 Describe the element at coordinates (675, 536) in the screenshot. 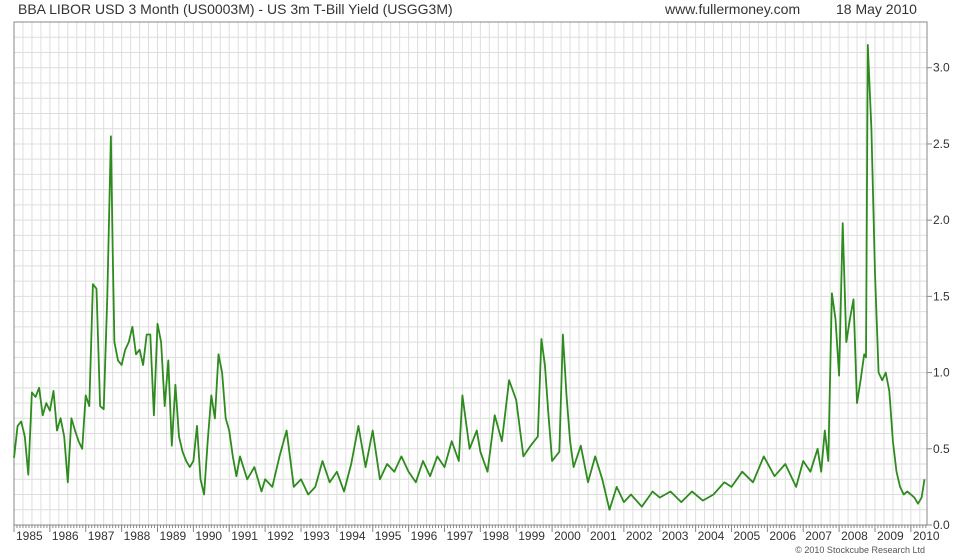

I see `x-tick-label: 2003` at that location.